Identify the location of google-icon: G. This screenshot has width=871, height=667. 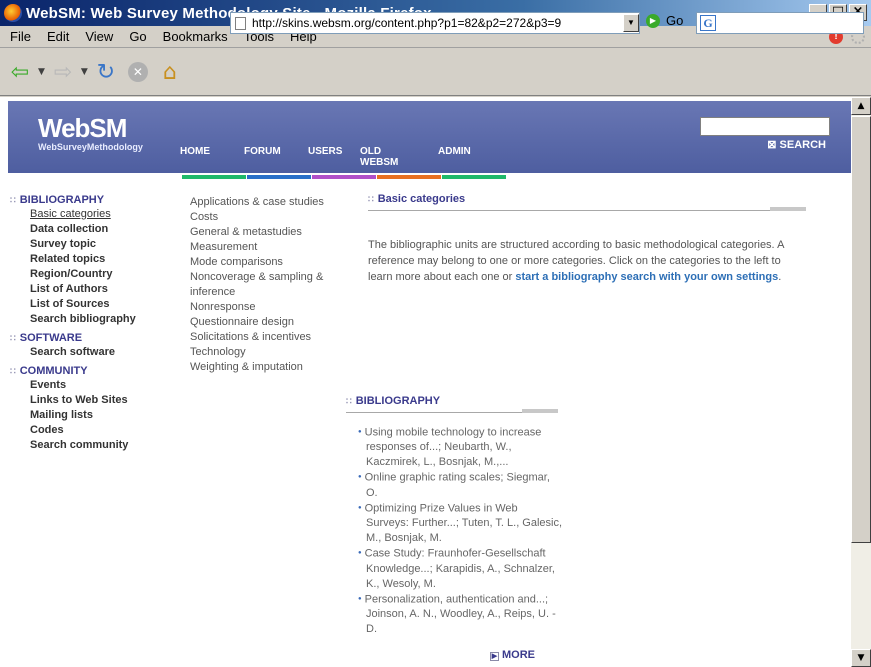
(708, 23).